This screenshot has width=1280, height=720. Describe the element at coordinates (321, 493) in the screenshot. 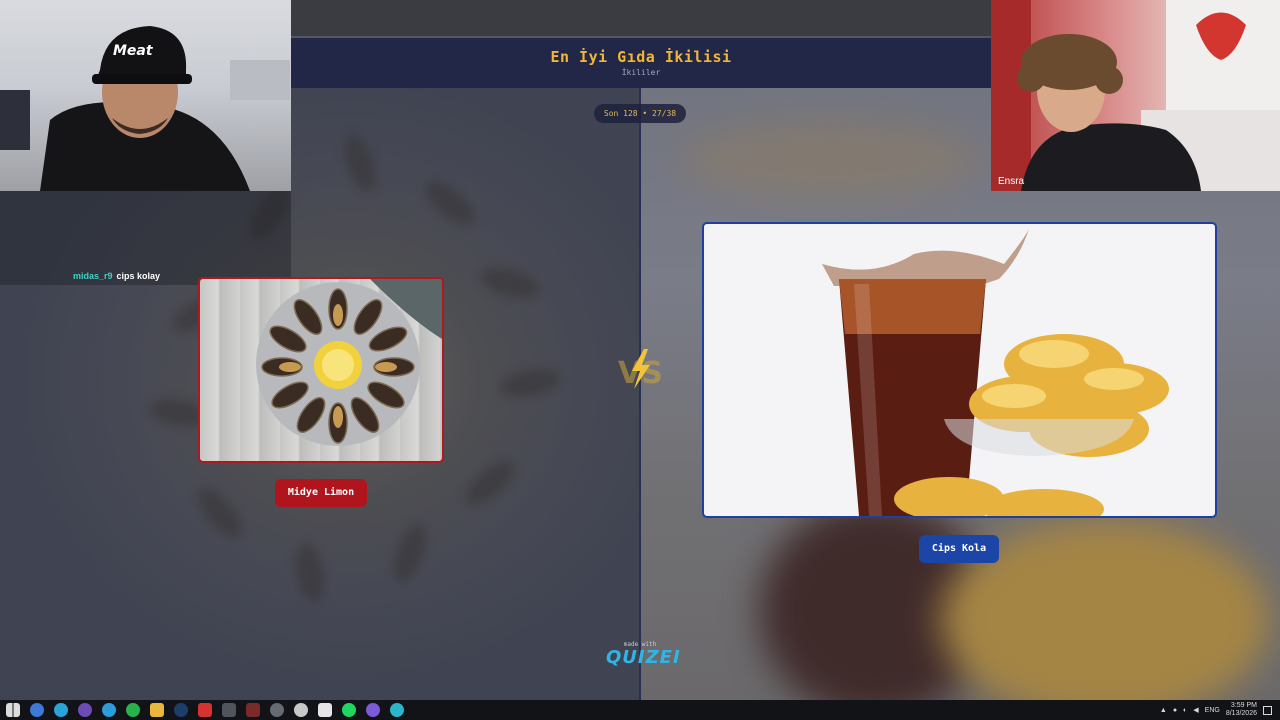

I see `choice-label-left: Midye Limon` at that location.